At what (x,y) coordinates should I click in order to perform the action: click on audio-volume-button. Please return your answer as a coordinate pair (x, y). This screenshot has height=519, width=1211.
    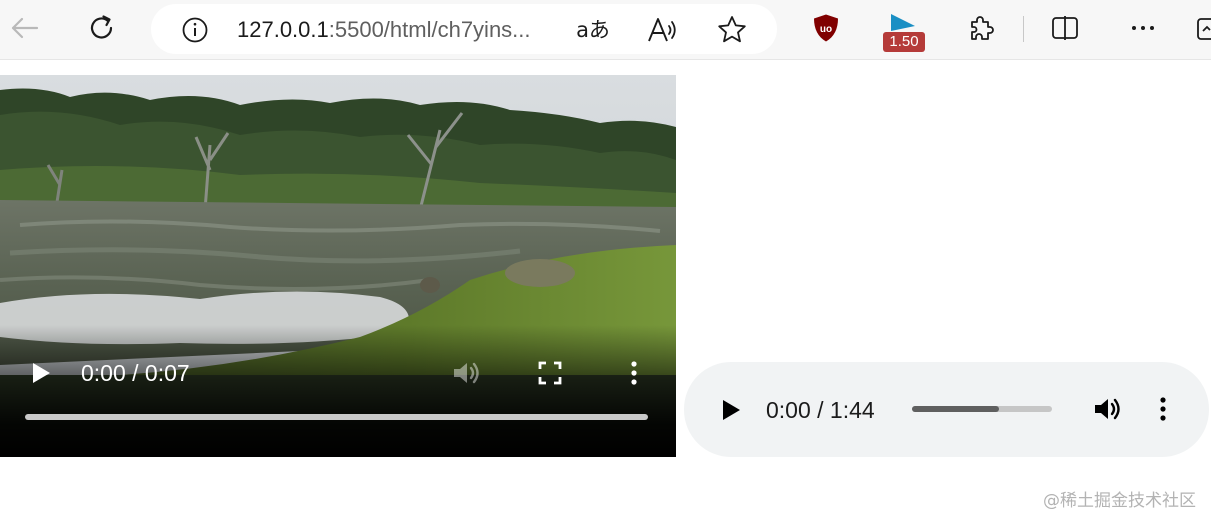
    Looking at the image, I should click on (1107, 409).